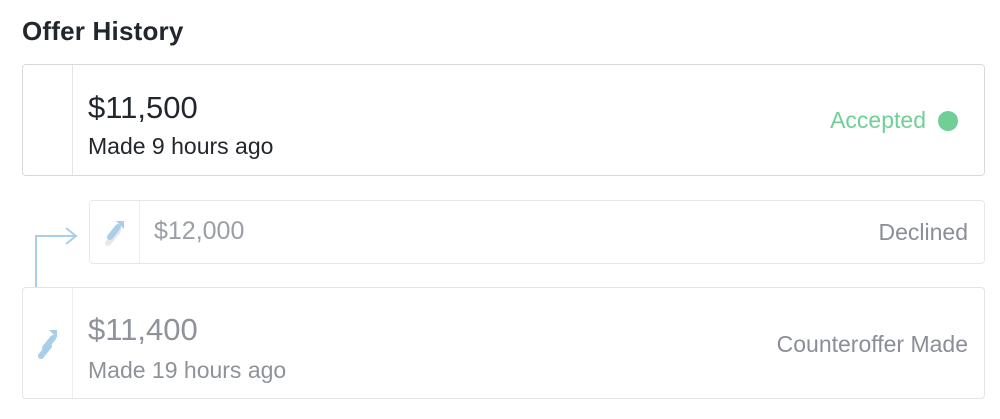 The height and width of the screenshot is (419, 1000). Describe the element at coordinates (878, 120) in the screenshot. I see `status-label: Accepted` at that location.